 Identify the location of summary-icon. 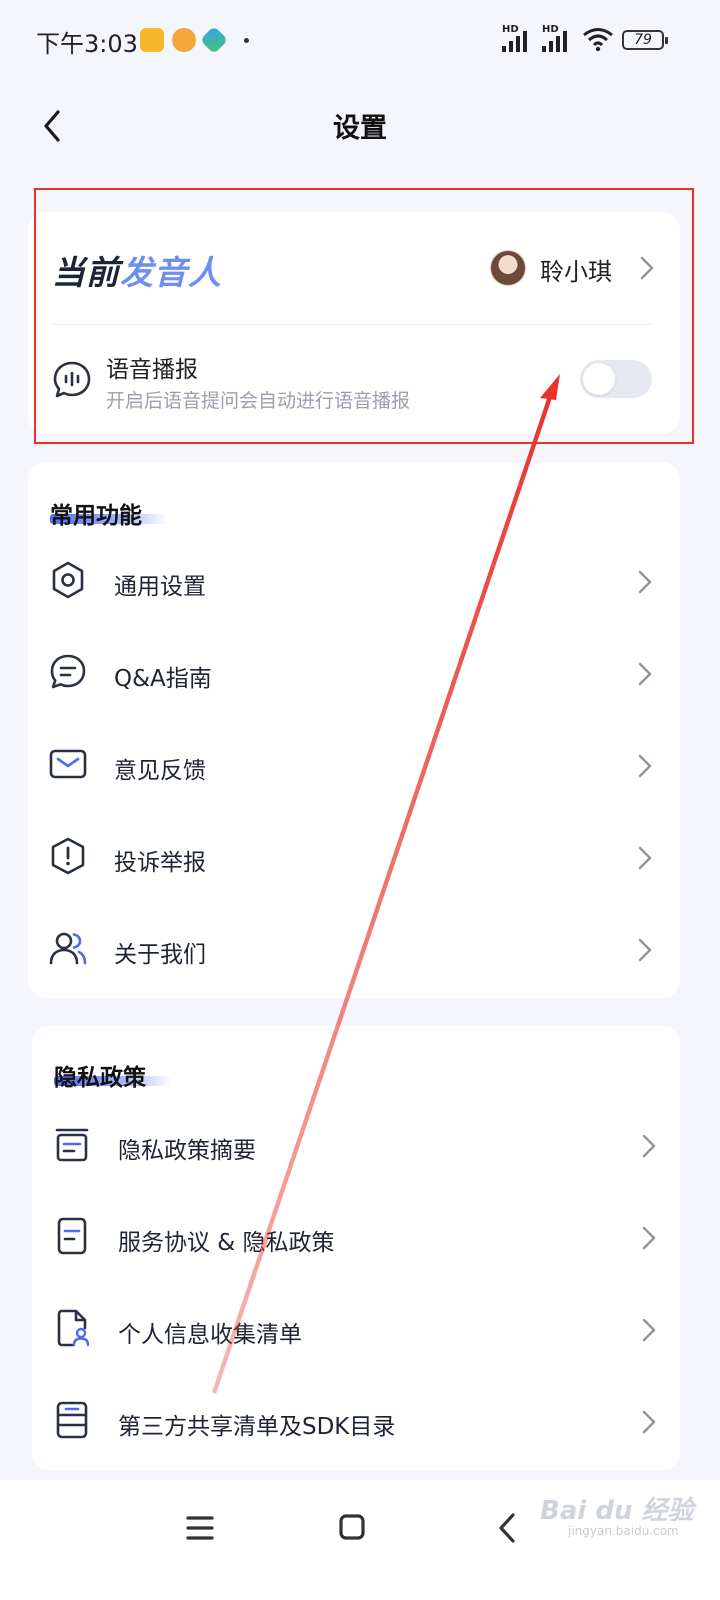
(72, 1145).